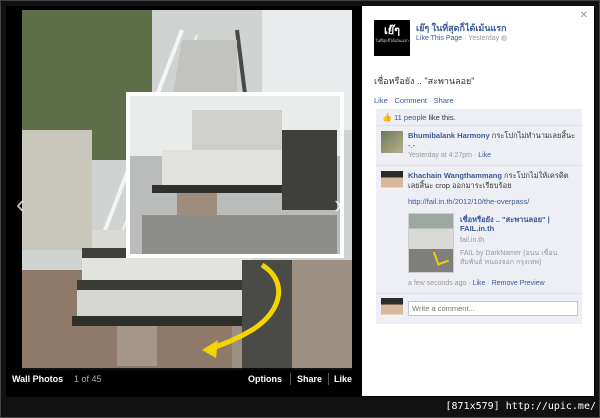  What do you see at coordinates (184, 379) in the screenshot?
I see `photo-toolbar: Wall Photos 1 of 45 Options Share Like` at bounding box center [184, 379].